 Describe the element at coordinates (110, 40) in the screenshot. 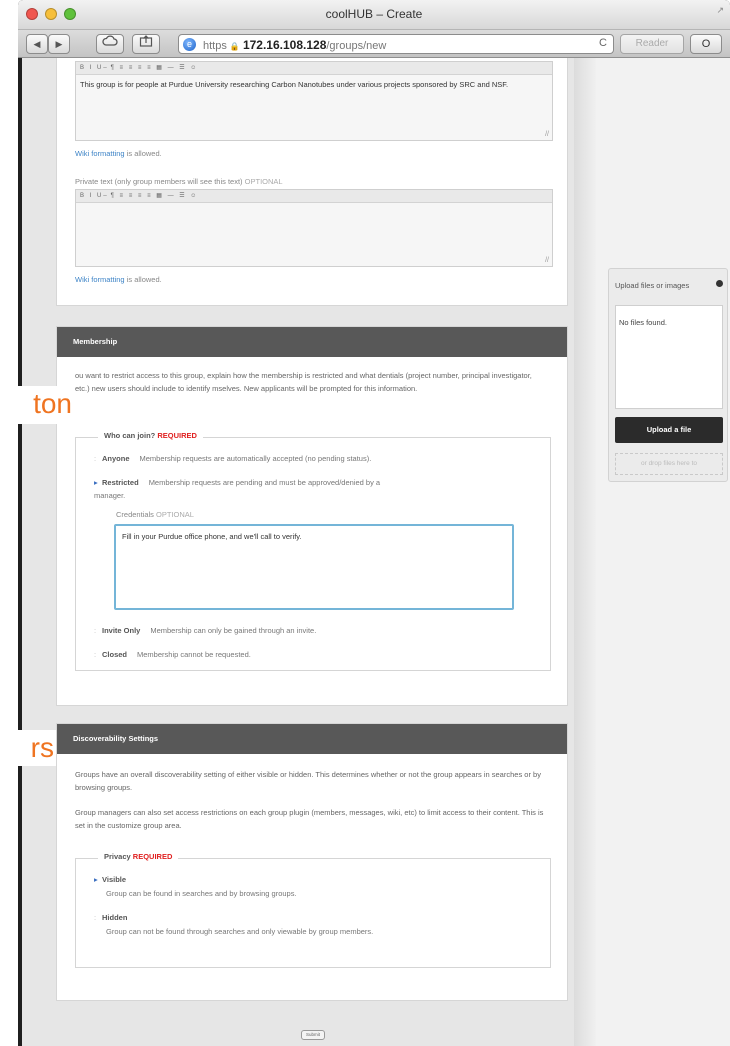

I see `cloud-icon` at that location.